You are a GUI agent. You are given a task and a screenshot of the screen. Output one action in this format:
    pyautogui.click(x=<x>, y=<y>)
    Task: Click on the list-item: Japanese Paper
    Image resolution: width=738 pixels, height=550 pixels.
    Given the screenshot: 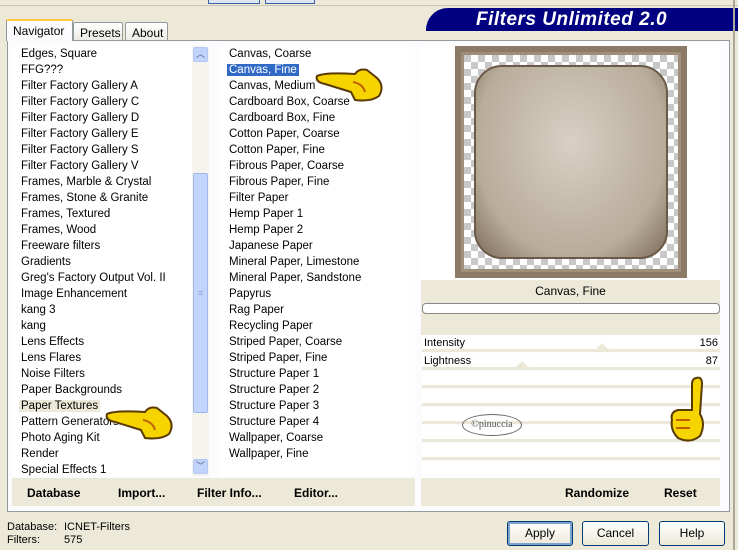 What is the action you would take?
    pyautogui.click(x=317, y=246)
    